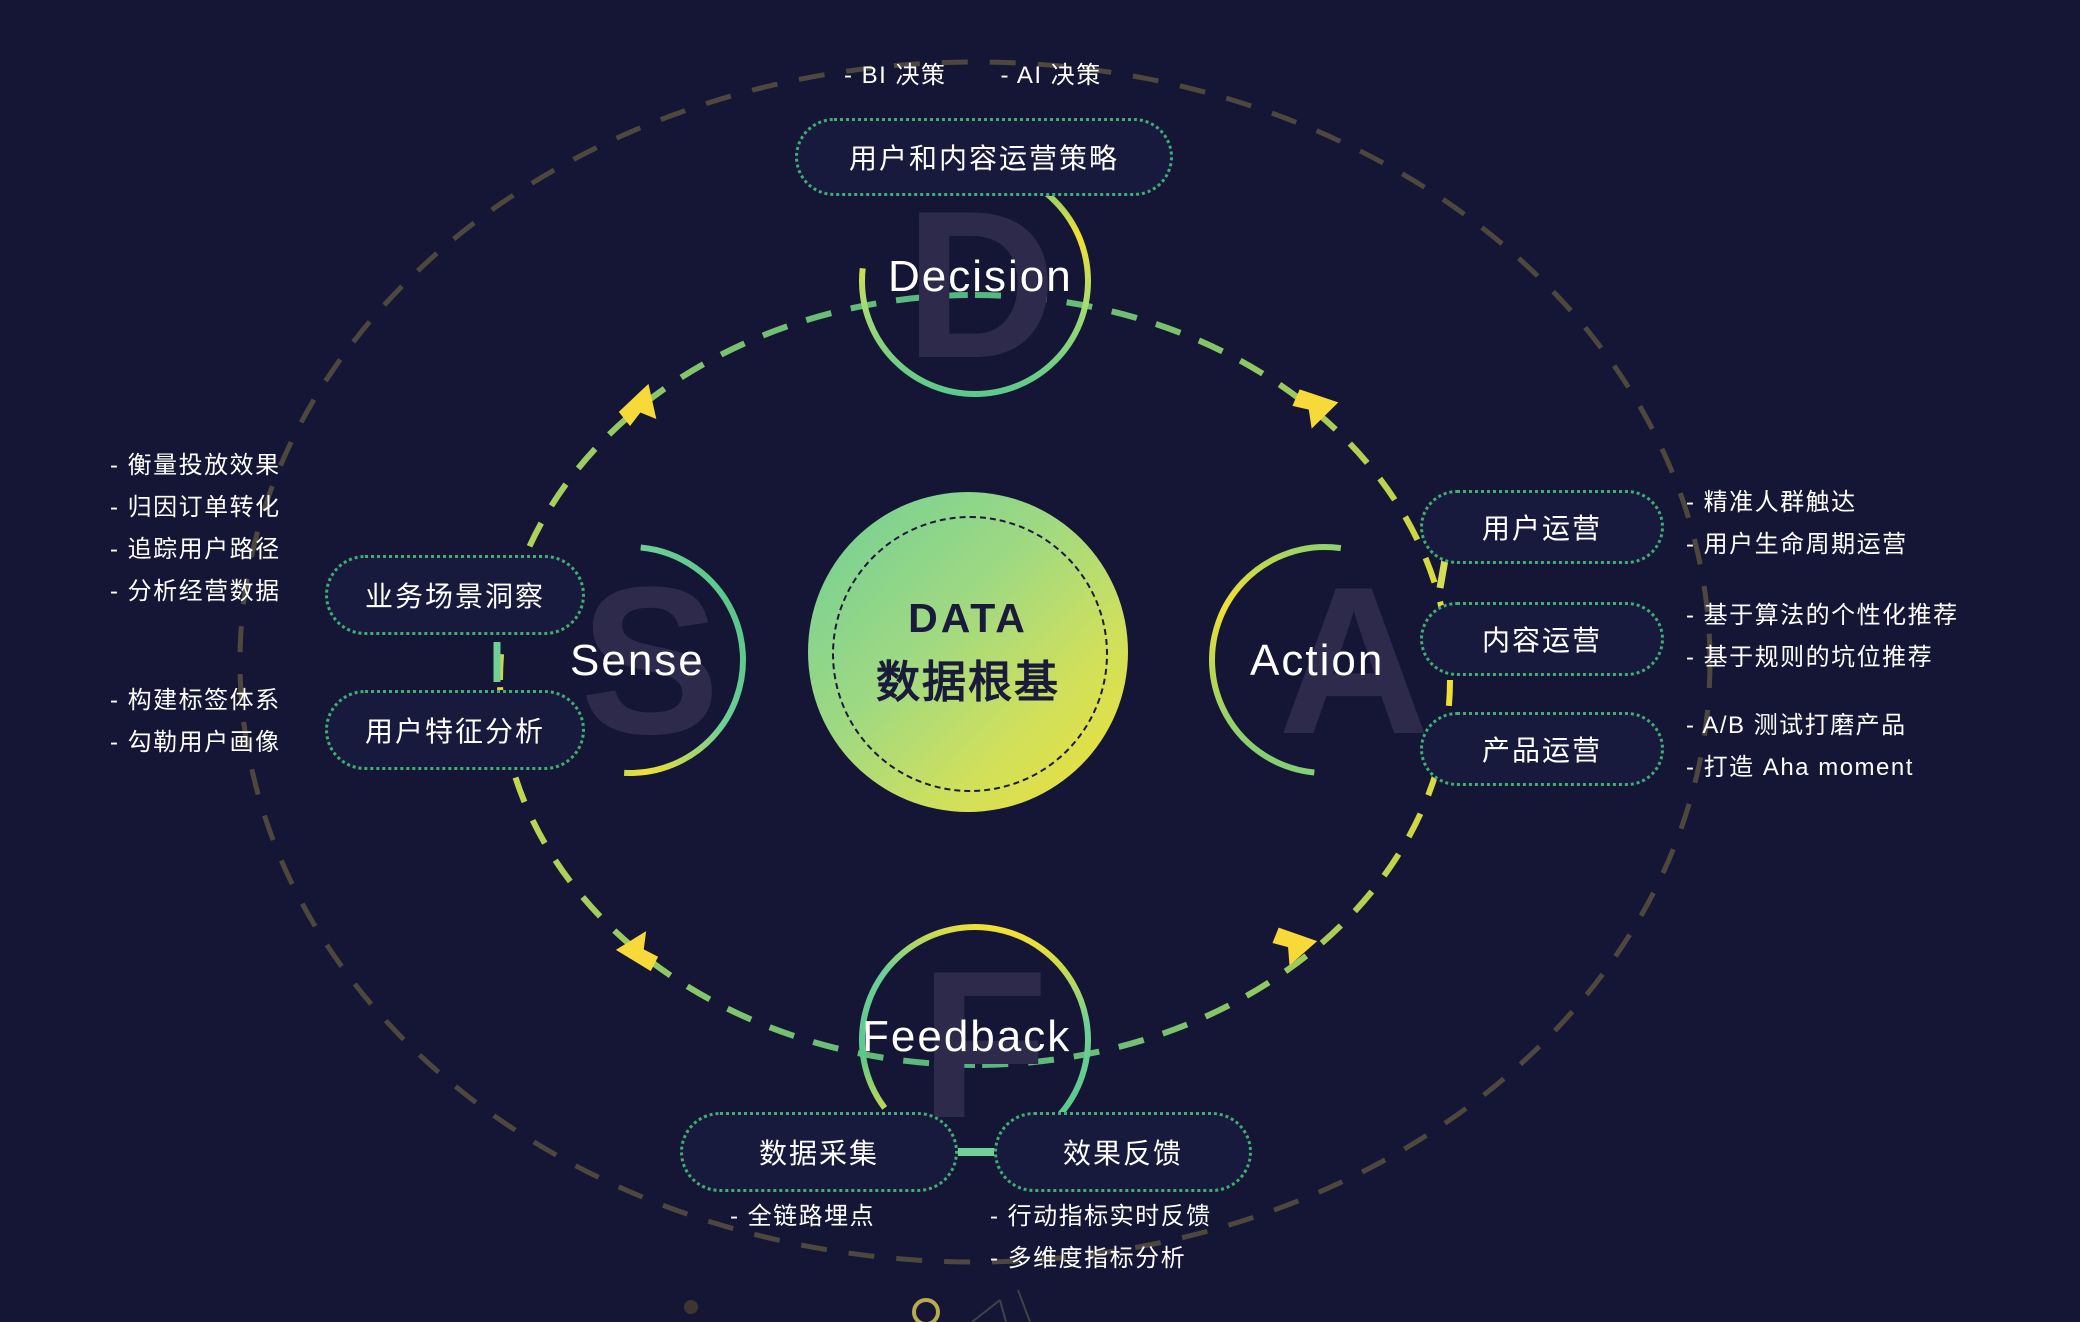 Image resolution: width=2080 pixels, height=1322 pixels. I want to click on note-item: - 分析经营数据, so click(195, 591).